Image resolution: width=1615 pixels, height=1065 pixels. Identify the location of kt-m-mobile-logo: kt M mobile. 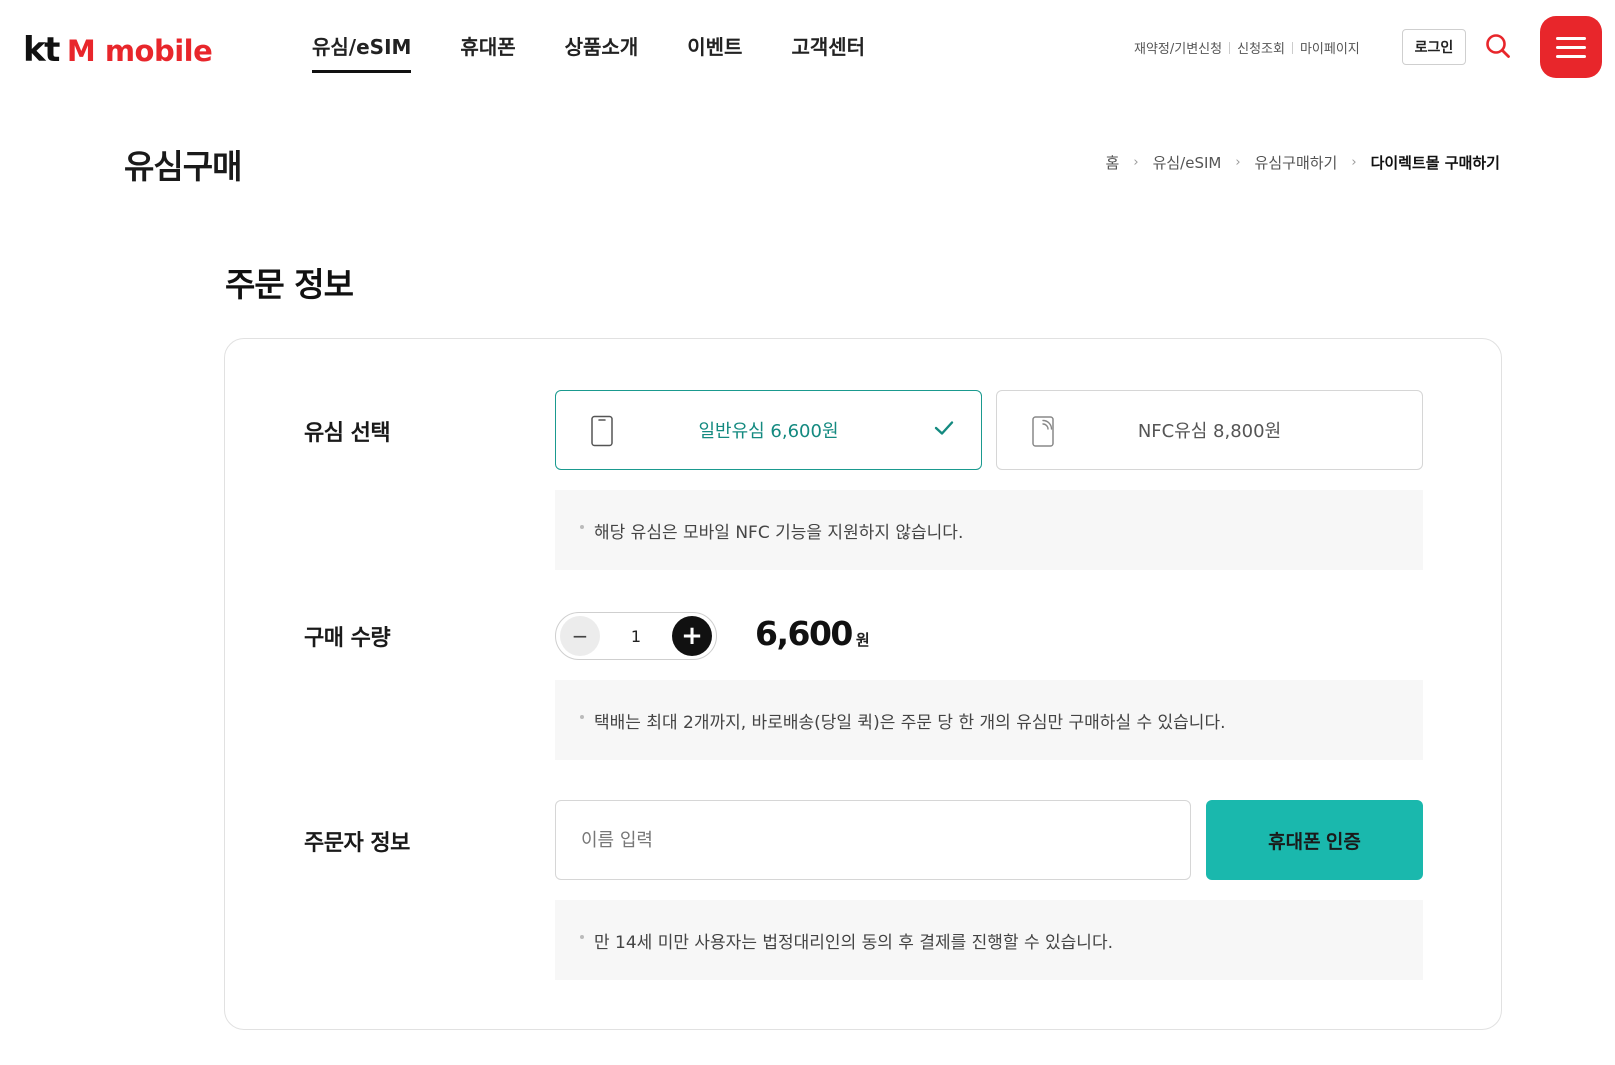
(118, 50).